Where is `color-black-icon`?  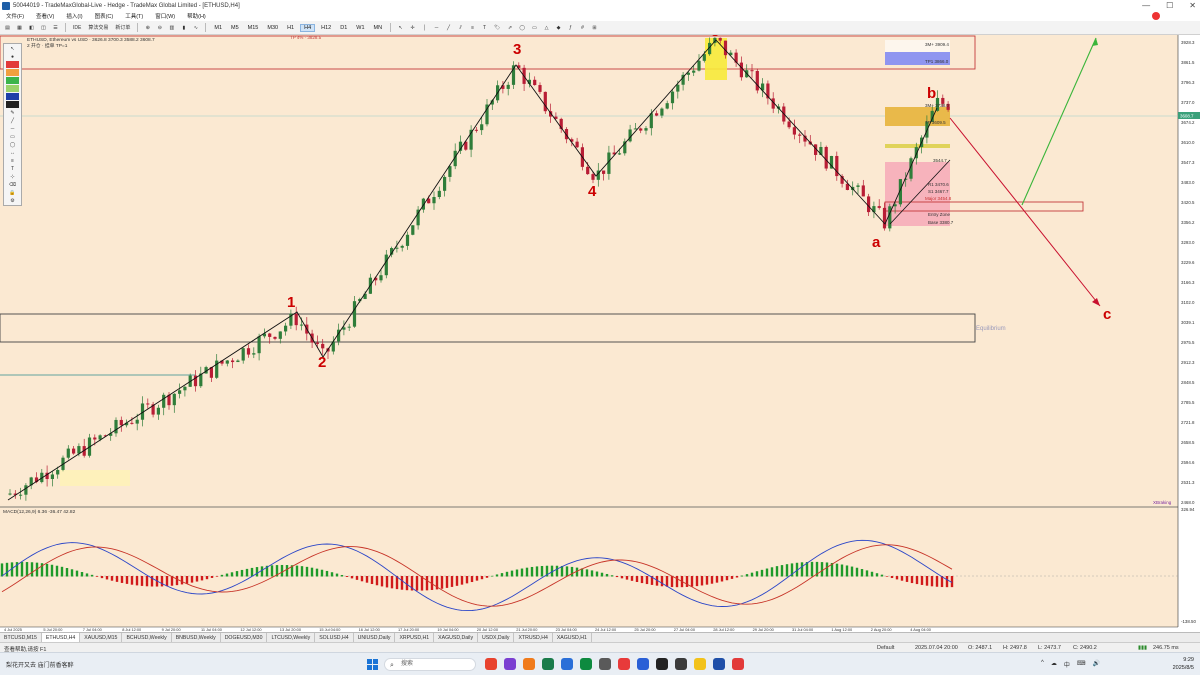
color-black-icon is located at coordinates (12, 104).